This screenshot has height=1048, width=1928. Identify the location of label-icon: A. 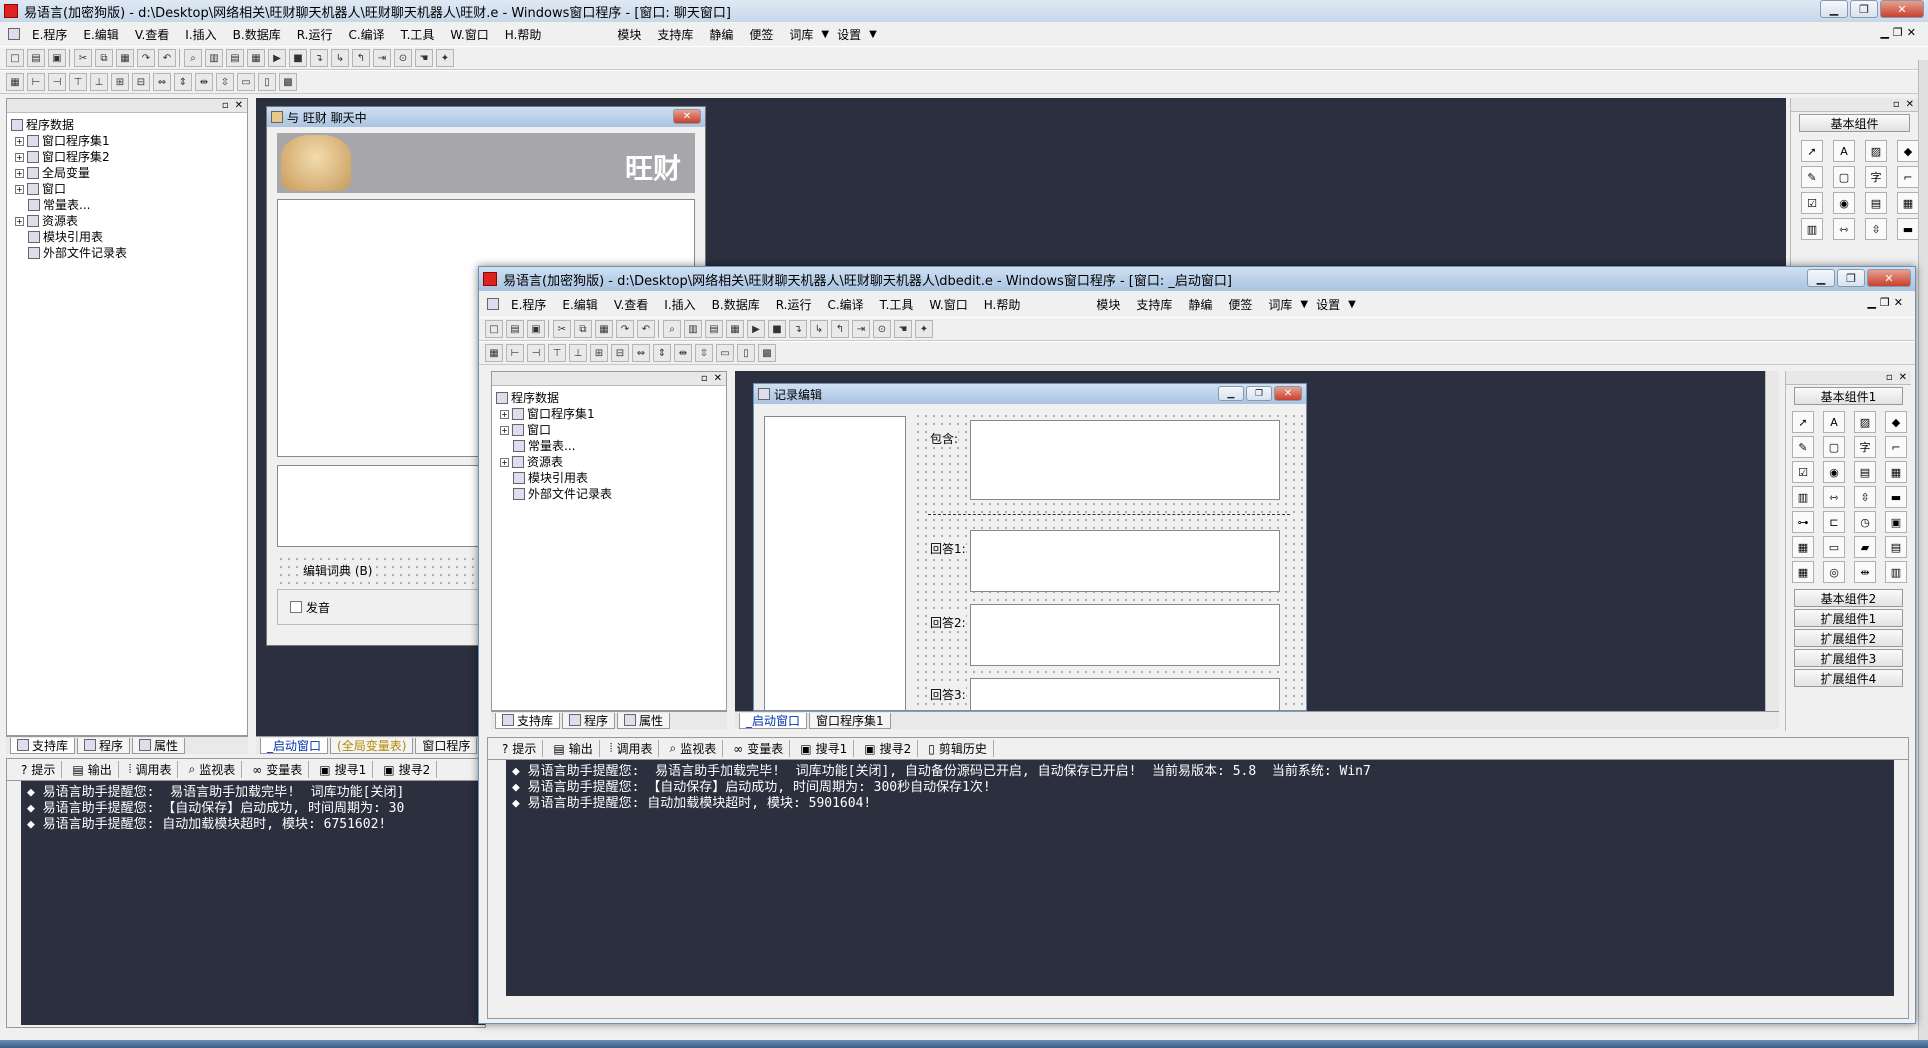
(1834, 422).